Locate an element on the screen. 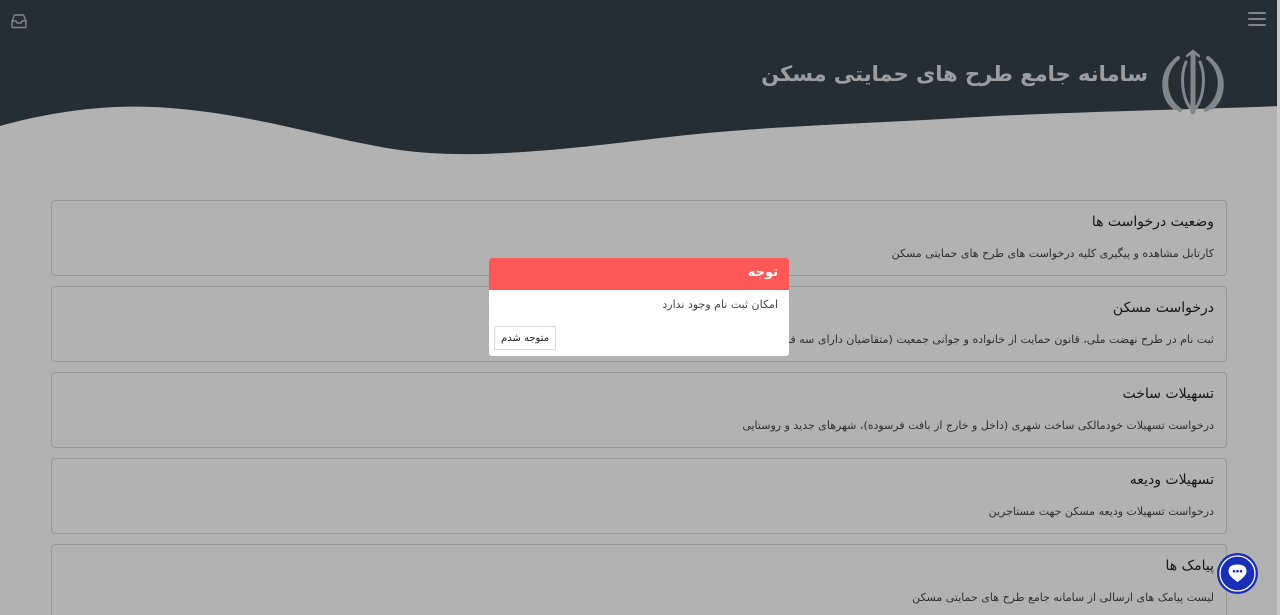 This screenshot has height=615, width=1280. chat-support-icon is located at coordinates (1237, 573).